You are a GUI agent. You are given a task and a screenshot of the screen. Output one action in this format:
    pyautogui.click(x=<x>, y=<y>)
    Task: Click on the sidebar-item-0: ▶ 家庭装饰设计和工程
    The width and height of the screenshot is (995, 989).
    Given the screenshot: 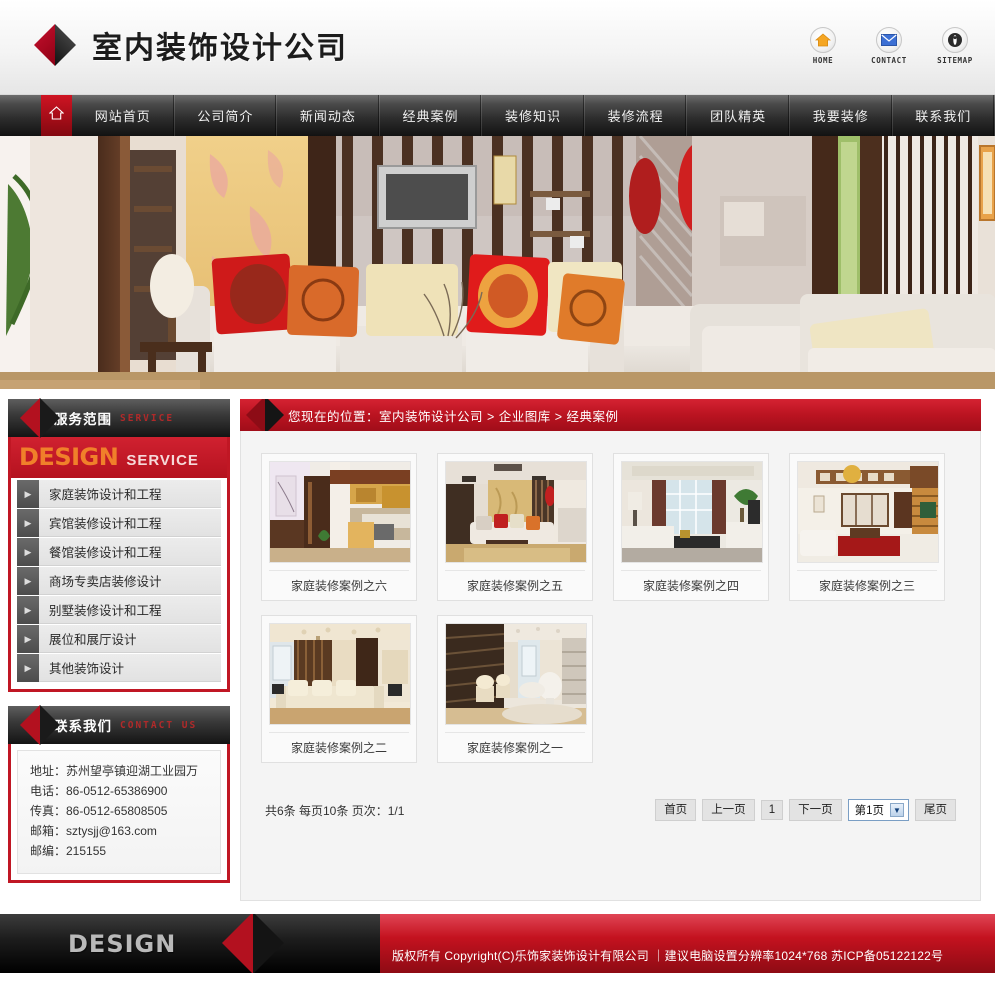 What is the action you would take?
    pyautogui.click(x=119, y=494)
    